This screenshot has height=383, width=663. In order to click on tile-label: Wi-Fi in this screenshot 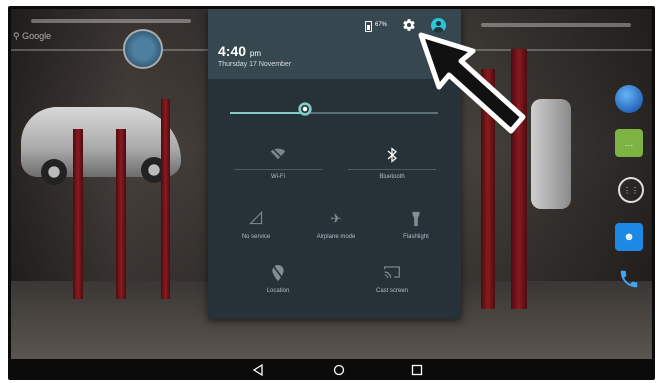, I will do `click(278, 177)`.